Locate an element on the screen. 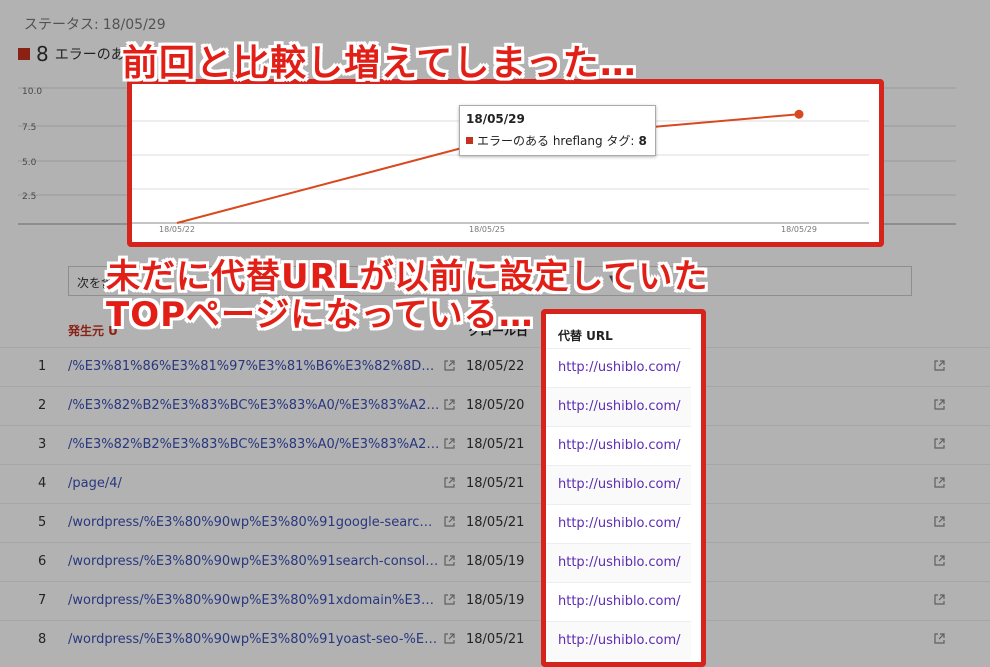  tooltip-date: 18/05/29 is located at coordinates (495, 119).